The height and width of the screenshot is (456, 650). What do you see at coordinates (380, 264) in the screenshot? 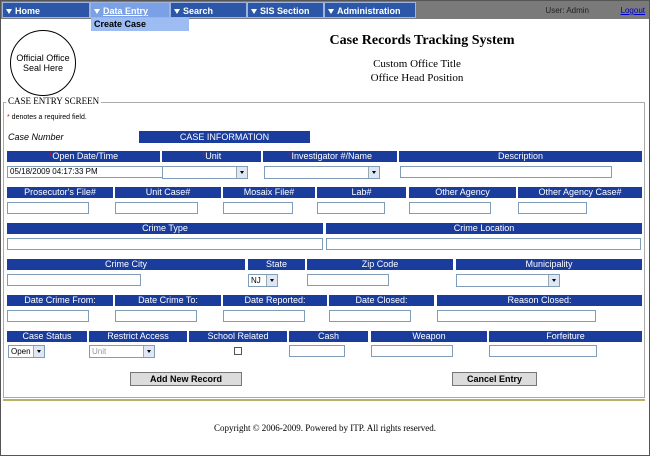
I see `zip-code-header: Zip Code` at bounding box center [380, 264].